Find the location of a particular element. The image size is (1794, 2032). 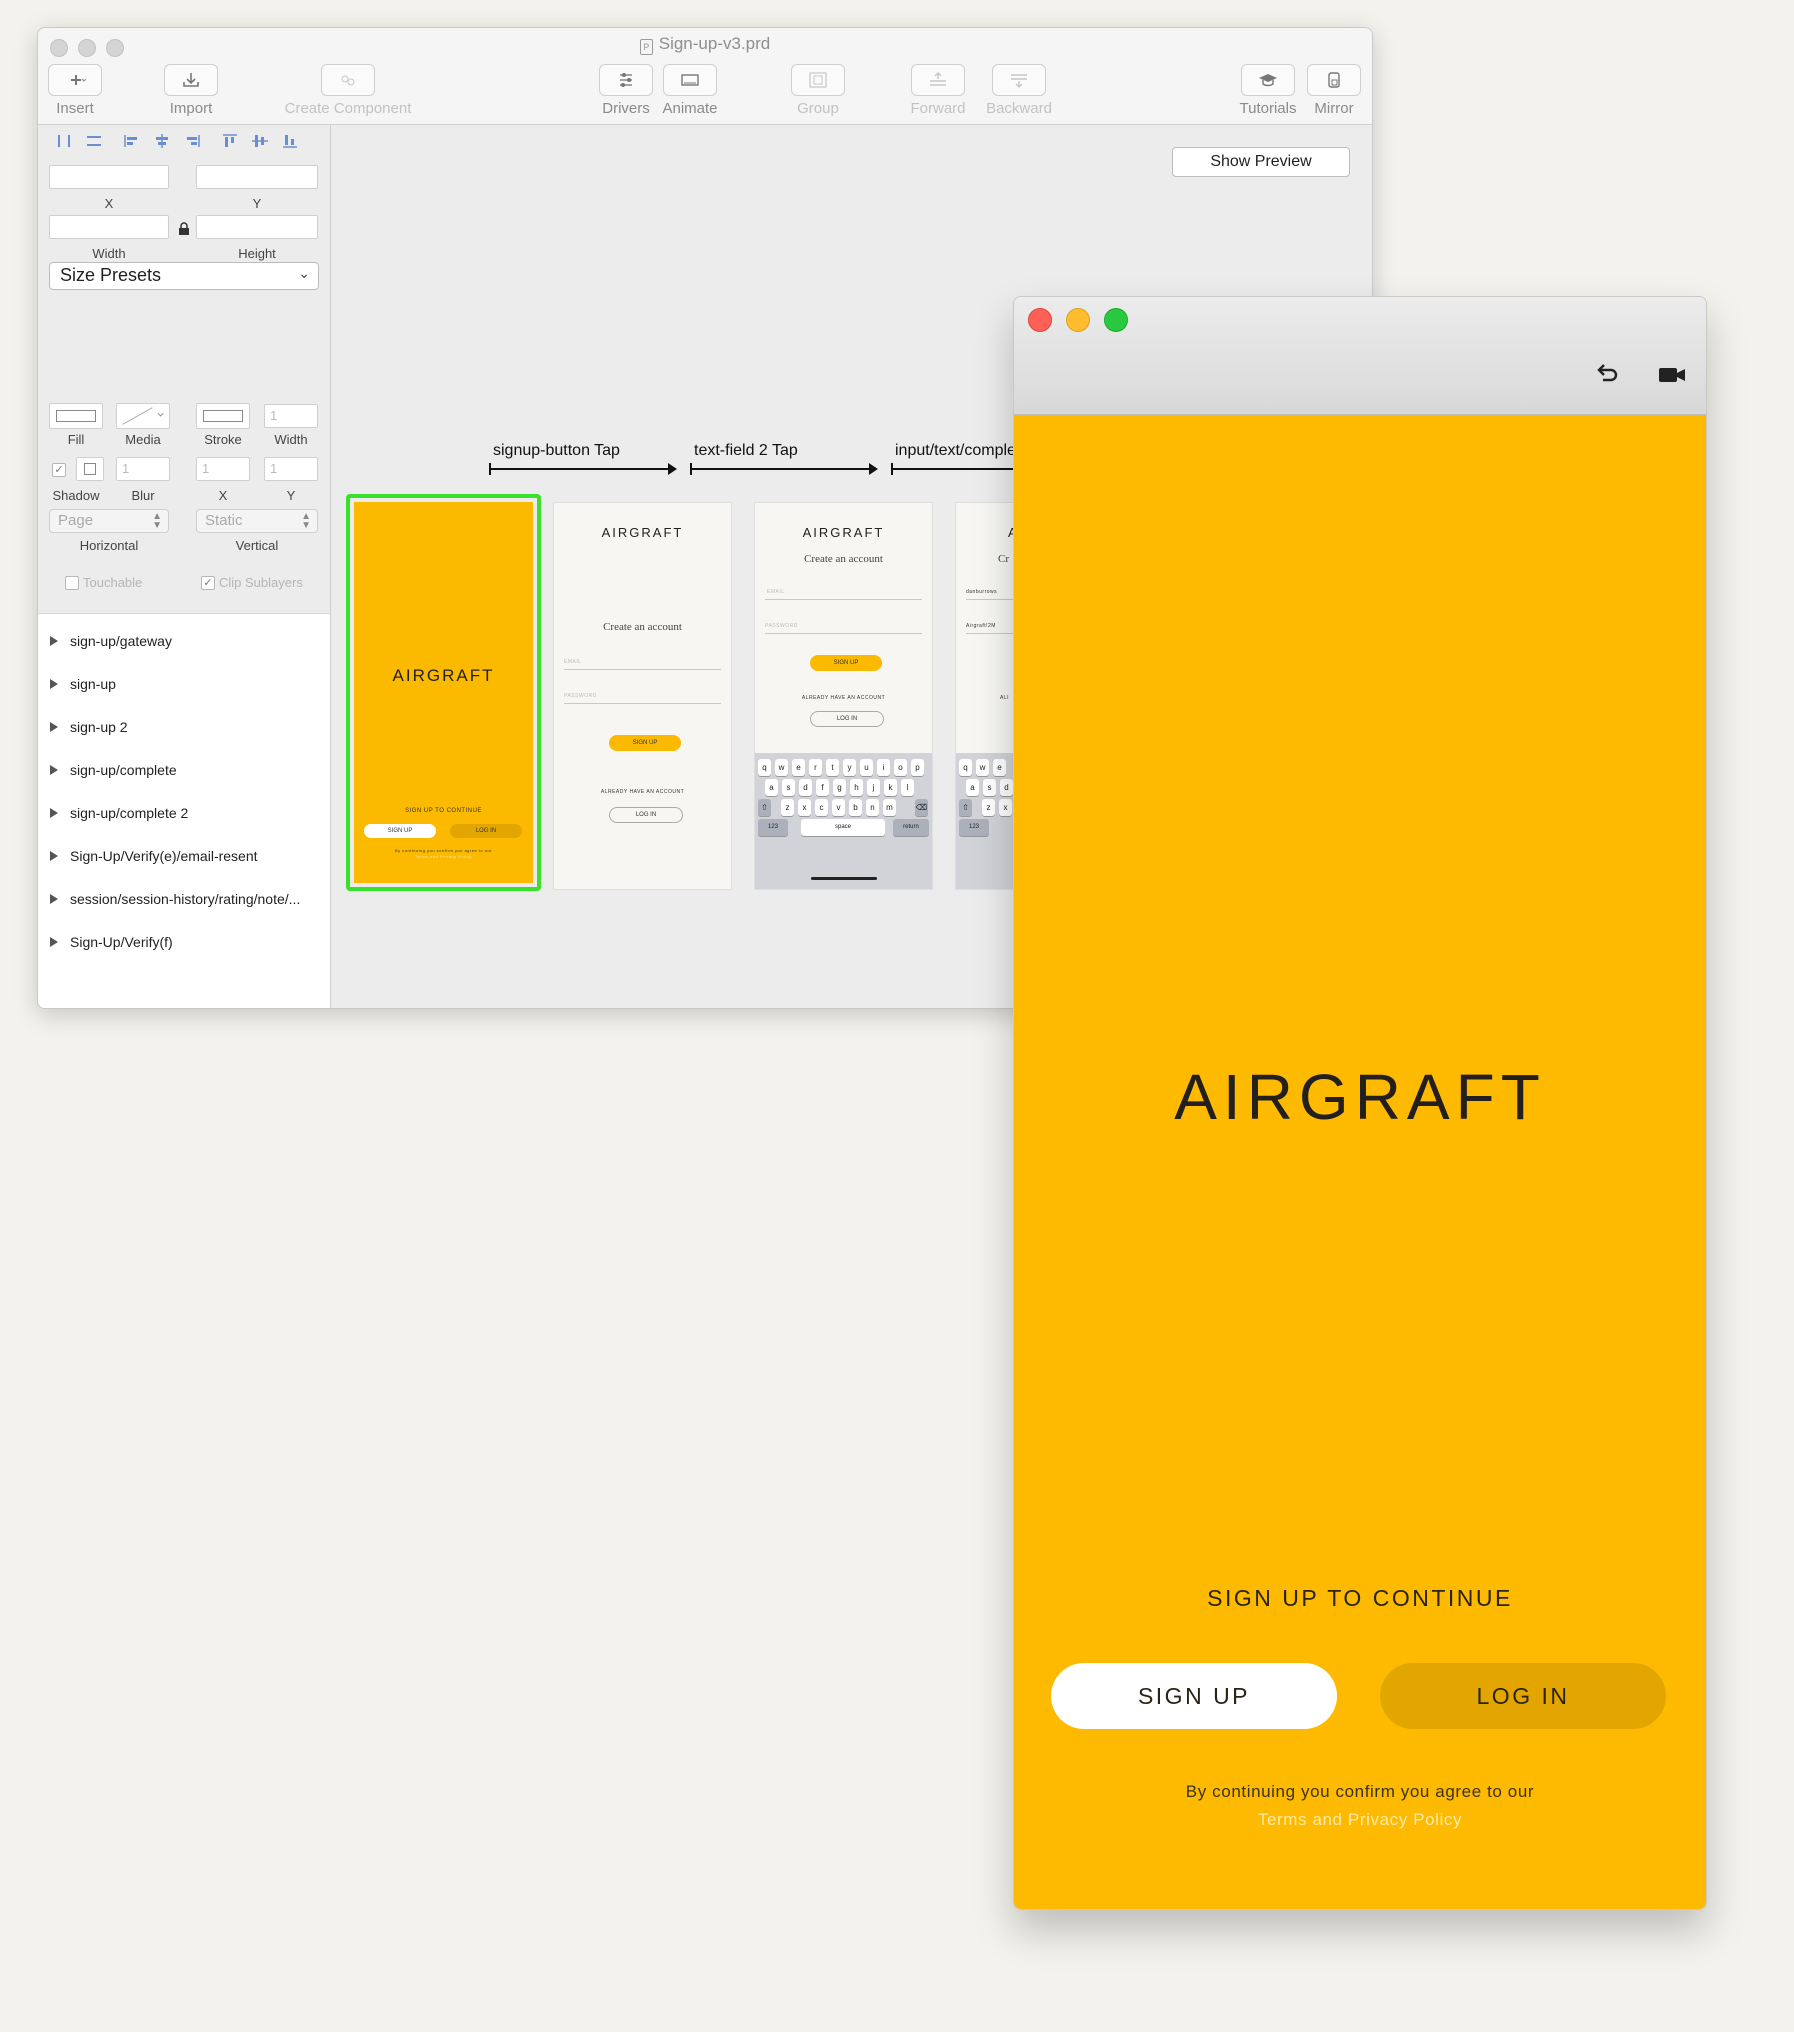

layer-item: sign-up/gateway is located at coordinates (111, 641).